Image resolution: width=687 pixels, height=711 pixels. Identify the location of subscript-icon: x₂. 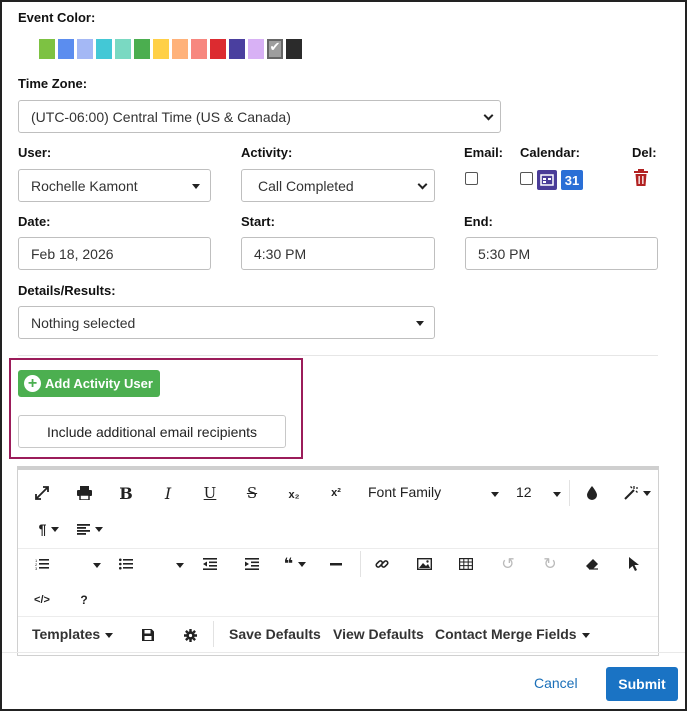
(294, 495).